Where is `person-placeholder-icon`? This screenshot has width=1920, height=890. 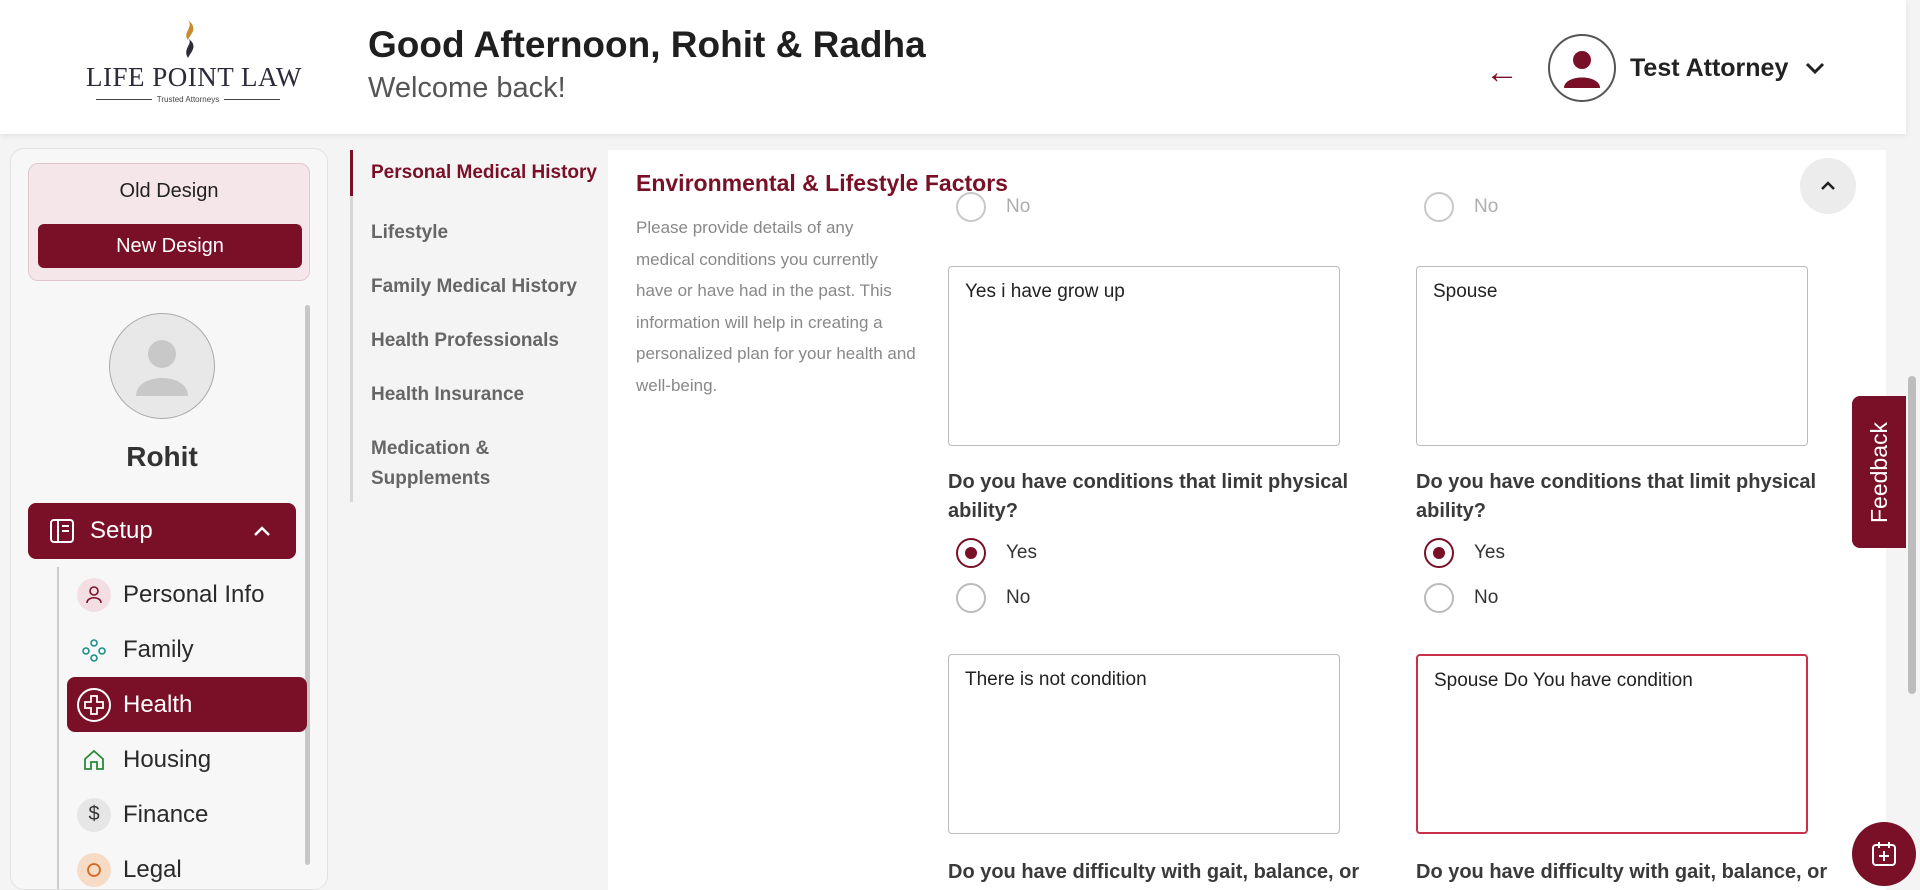
person-placeholder-icon is located at coordinates (162, 368).